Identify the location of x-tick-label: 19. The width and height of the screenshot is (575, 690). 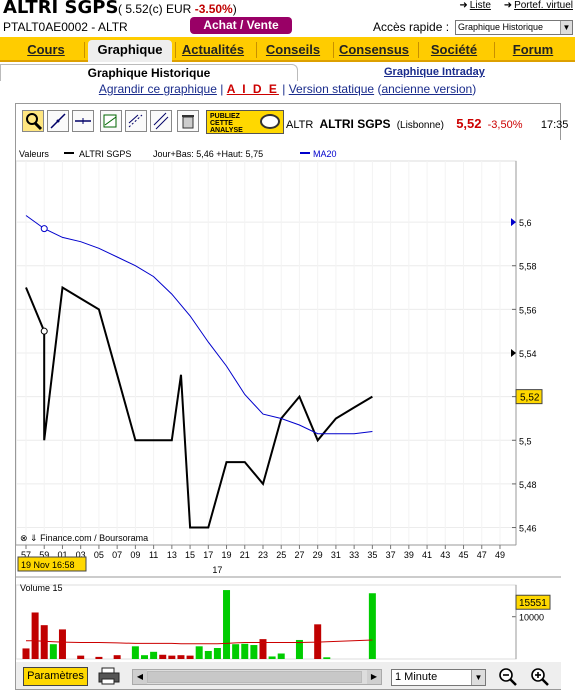
(227, 555).